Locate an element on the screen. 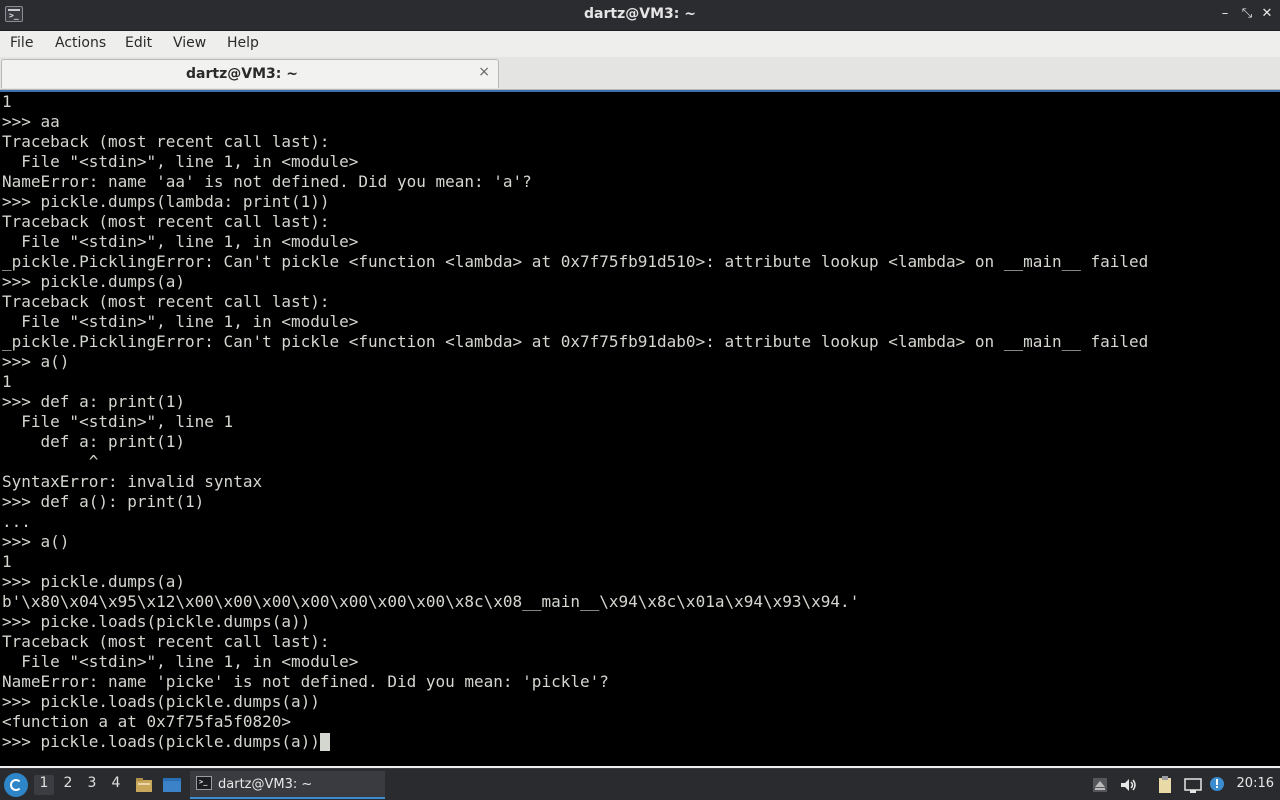 The height and width of the screenshot is (800, 1280). eject-icon is located at coordinates (1100, 785).